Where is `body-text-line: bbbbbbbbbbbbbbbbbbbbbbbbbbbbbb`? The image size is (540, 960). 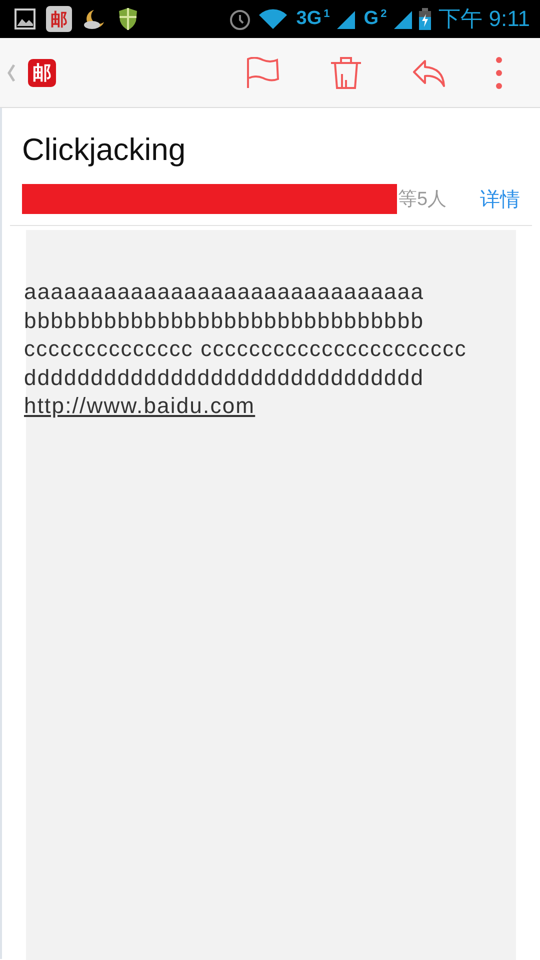 body-text-line: bbbbbbbbbbbbbbbbbbbbbbbbbbbbbb is located at coordinates (225, 320).